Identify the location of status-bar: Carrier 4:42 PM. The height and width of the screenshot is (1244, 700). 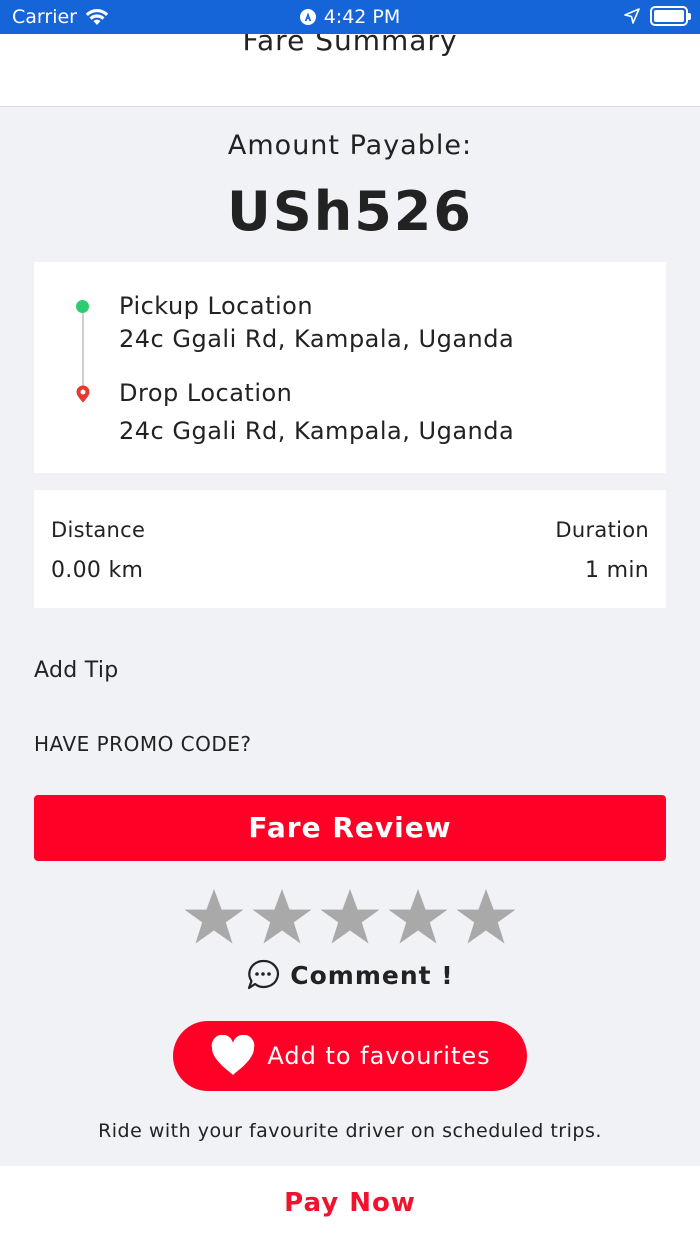
(350, 17).